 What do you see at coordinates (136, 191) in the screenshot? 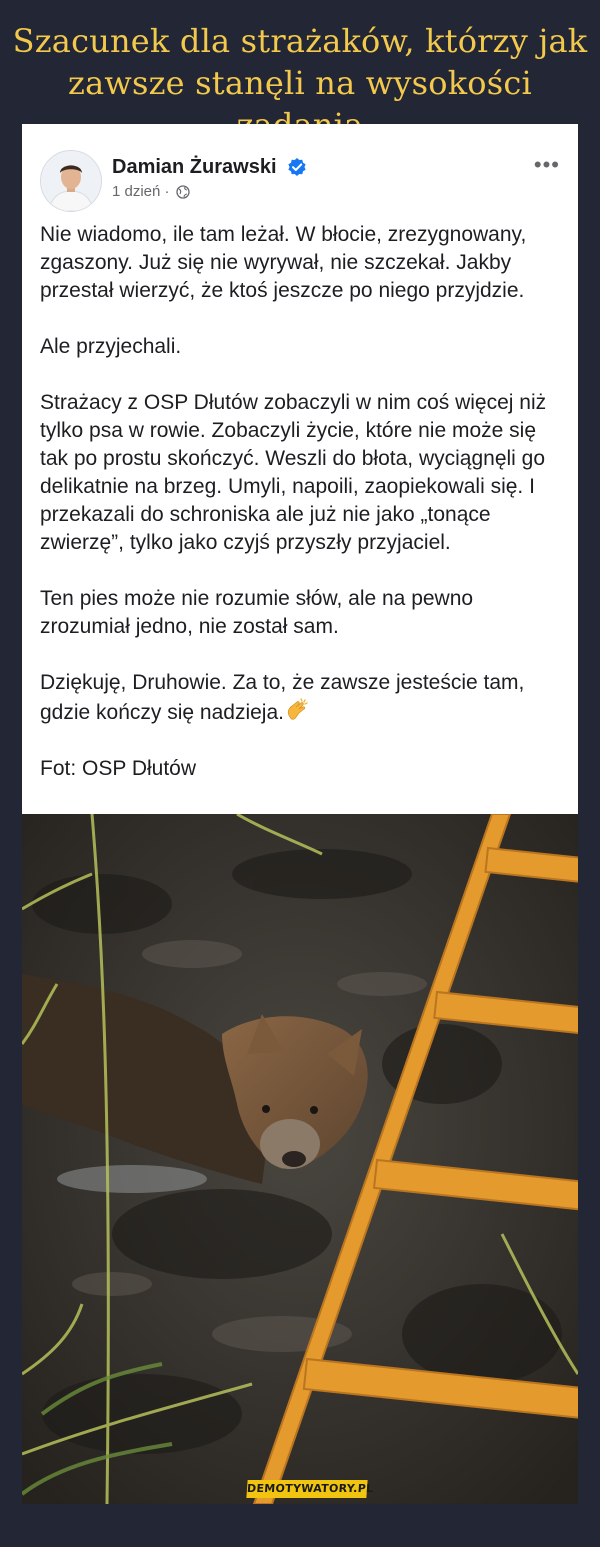
I see `post-time: 1 dzień` at bounding box center [136, 191].